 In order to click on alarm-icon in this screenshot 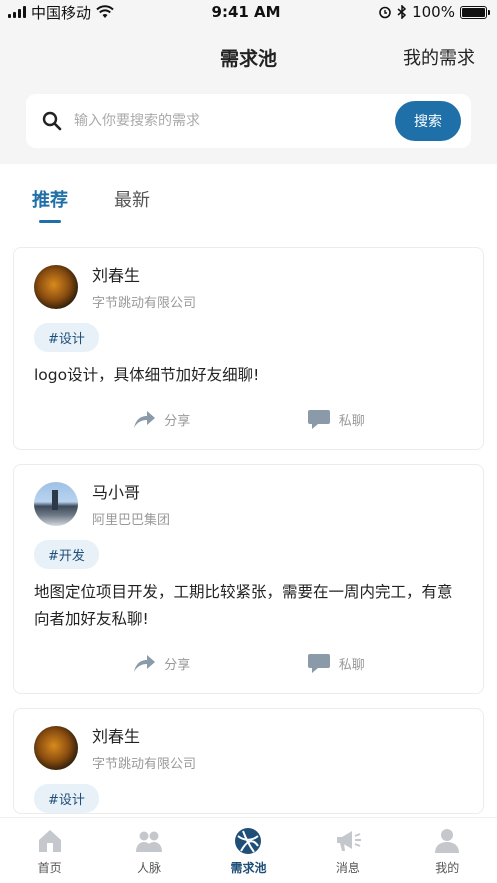, I will do `click(385, 12)`.